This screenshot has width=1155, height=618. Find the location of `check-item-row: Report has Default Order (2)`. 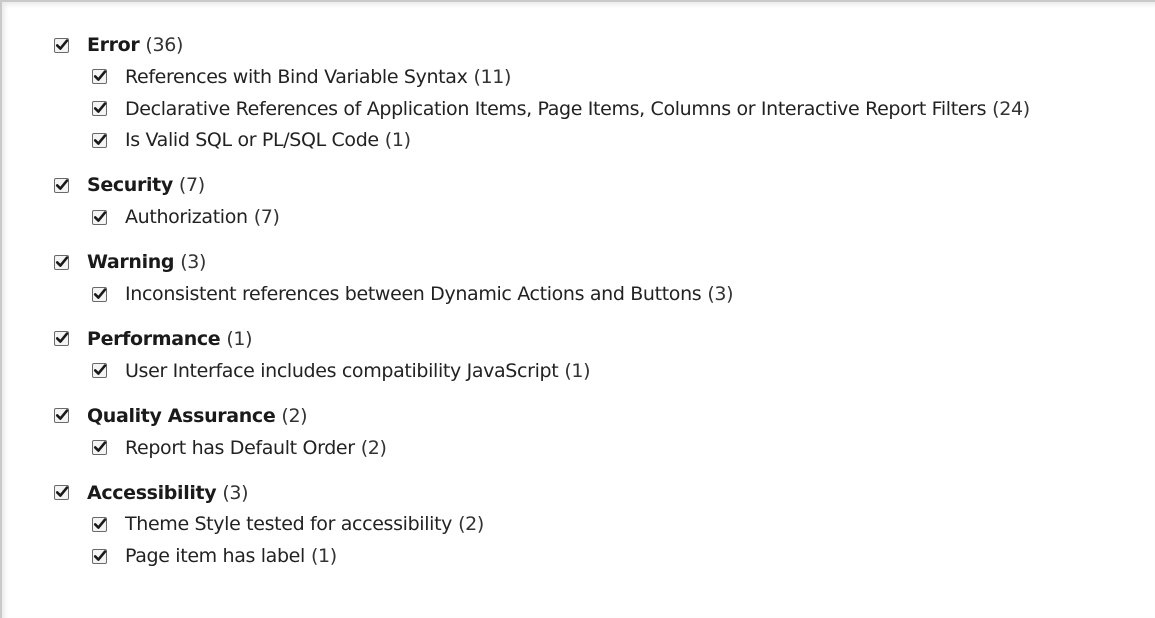

check-item-row: Report has Default Order (2) is located at coordinates (599, 448).